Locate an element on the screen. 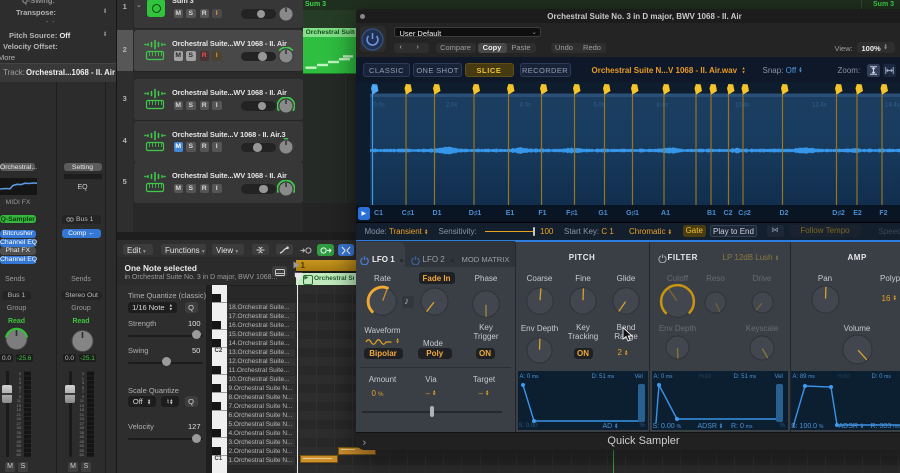 Image resolution: width=900 pixels, height=473 pixels. svg-text: 14.4s is located at coordinates (892, 106).